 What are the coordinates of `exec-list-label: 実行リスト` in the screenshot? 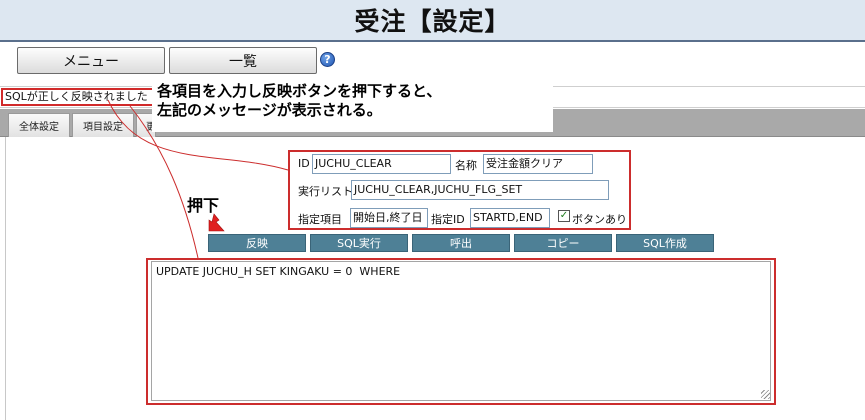 It's located at (325, 191).